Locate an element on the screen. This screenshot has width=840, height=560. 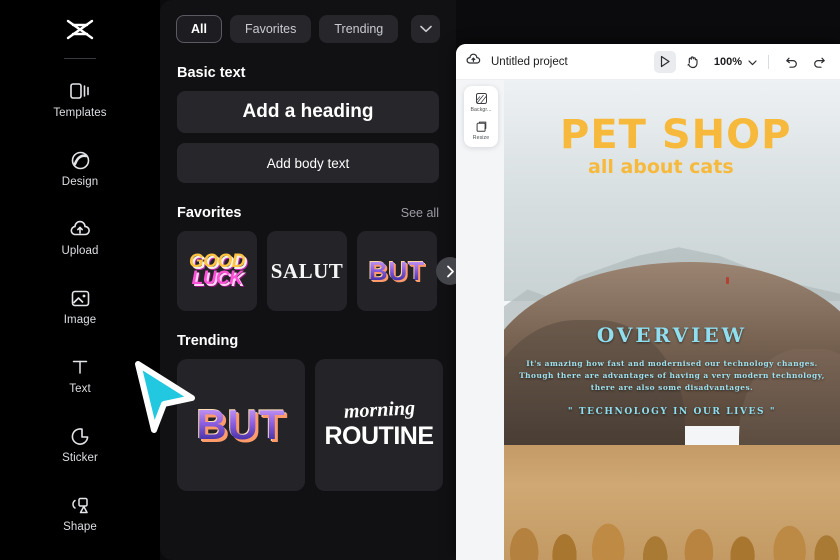
shape-icon is located at coordinates (80, 505).